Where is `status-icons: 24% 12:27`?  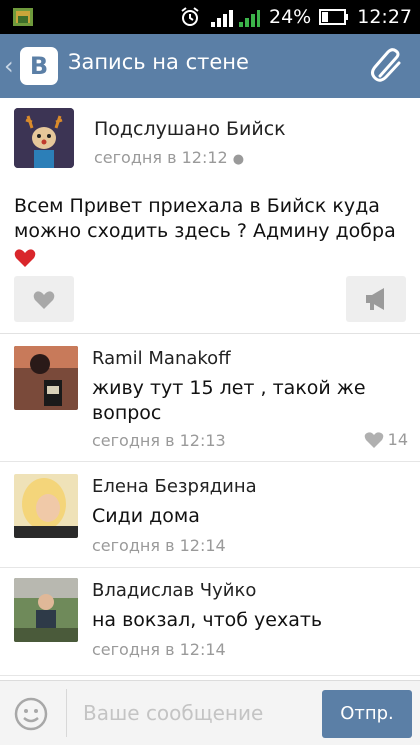 status-icons: 24% 12:27 is located at coordinates (295, 17).